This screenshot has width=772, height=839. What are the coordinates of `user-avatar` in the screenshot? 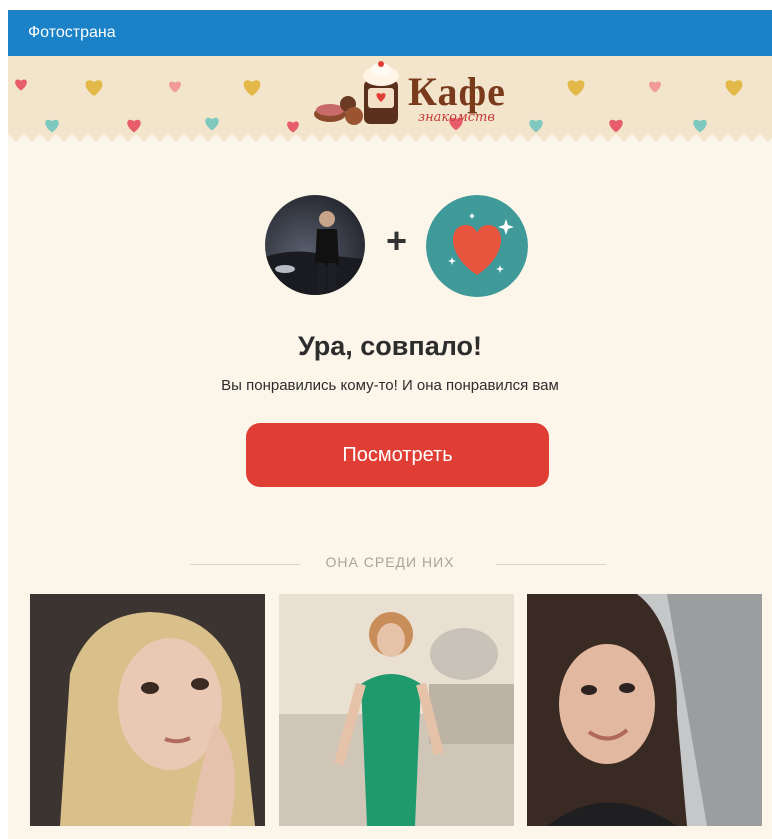 It's located at (315, 245).